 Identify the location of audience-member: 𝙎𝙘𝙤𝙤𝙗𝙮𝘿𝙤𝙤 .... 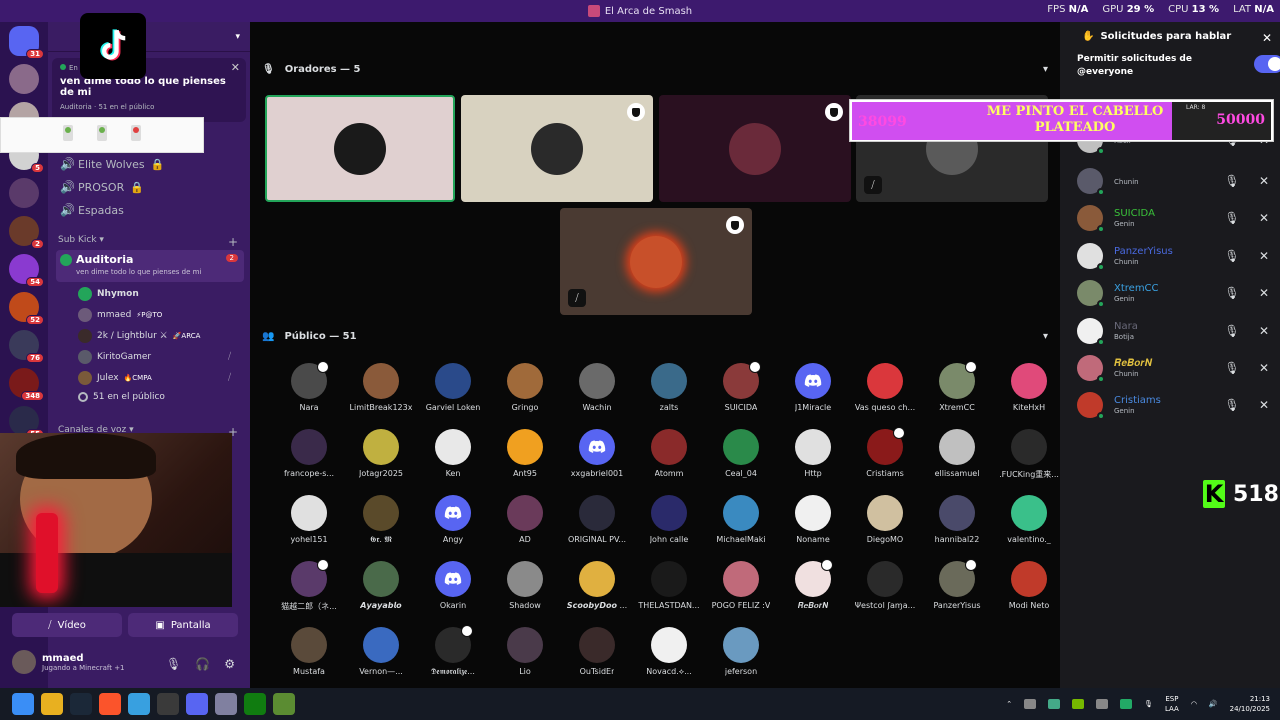
(597, 587).